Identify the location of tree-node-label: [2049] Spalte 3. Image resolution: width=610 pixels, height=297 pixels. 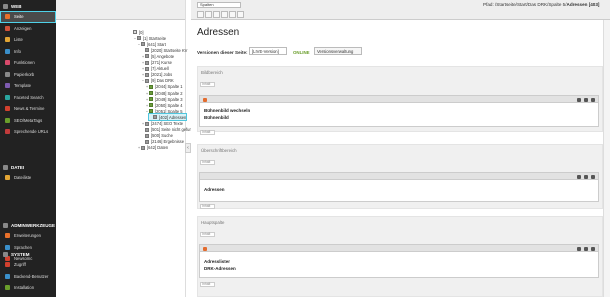
(169, 99).